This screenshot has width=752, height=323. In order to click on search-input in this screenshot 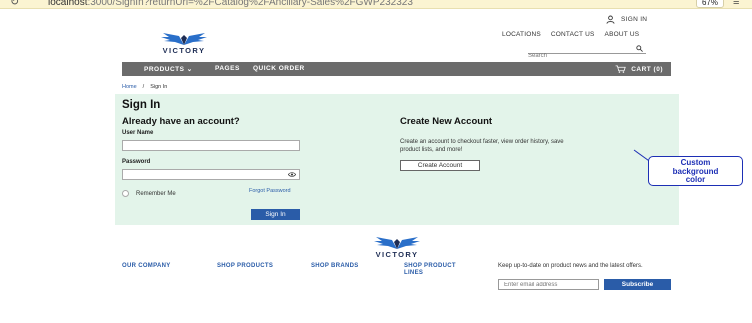, I will do `click(578, 56)`.